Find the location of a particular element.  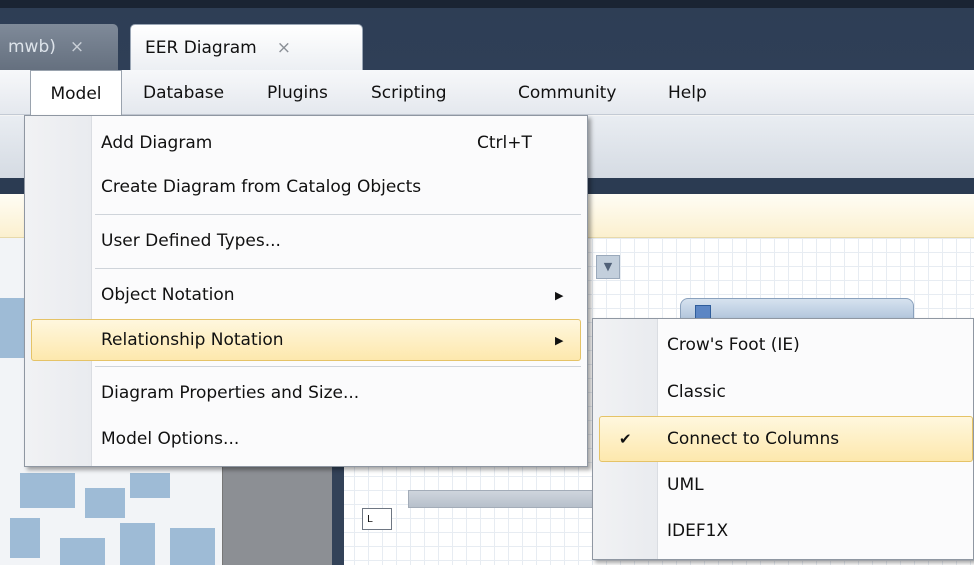

menu-item-add-diagram: Add Diagram Ctrl+T is located at coordinates (306, 143).